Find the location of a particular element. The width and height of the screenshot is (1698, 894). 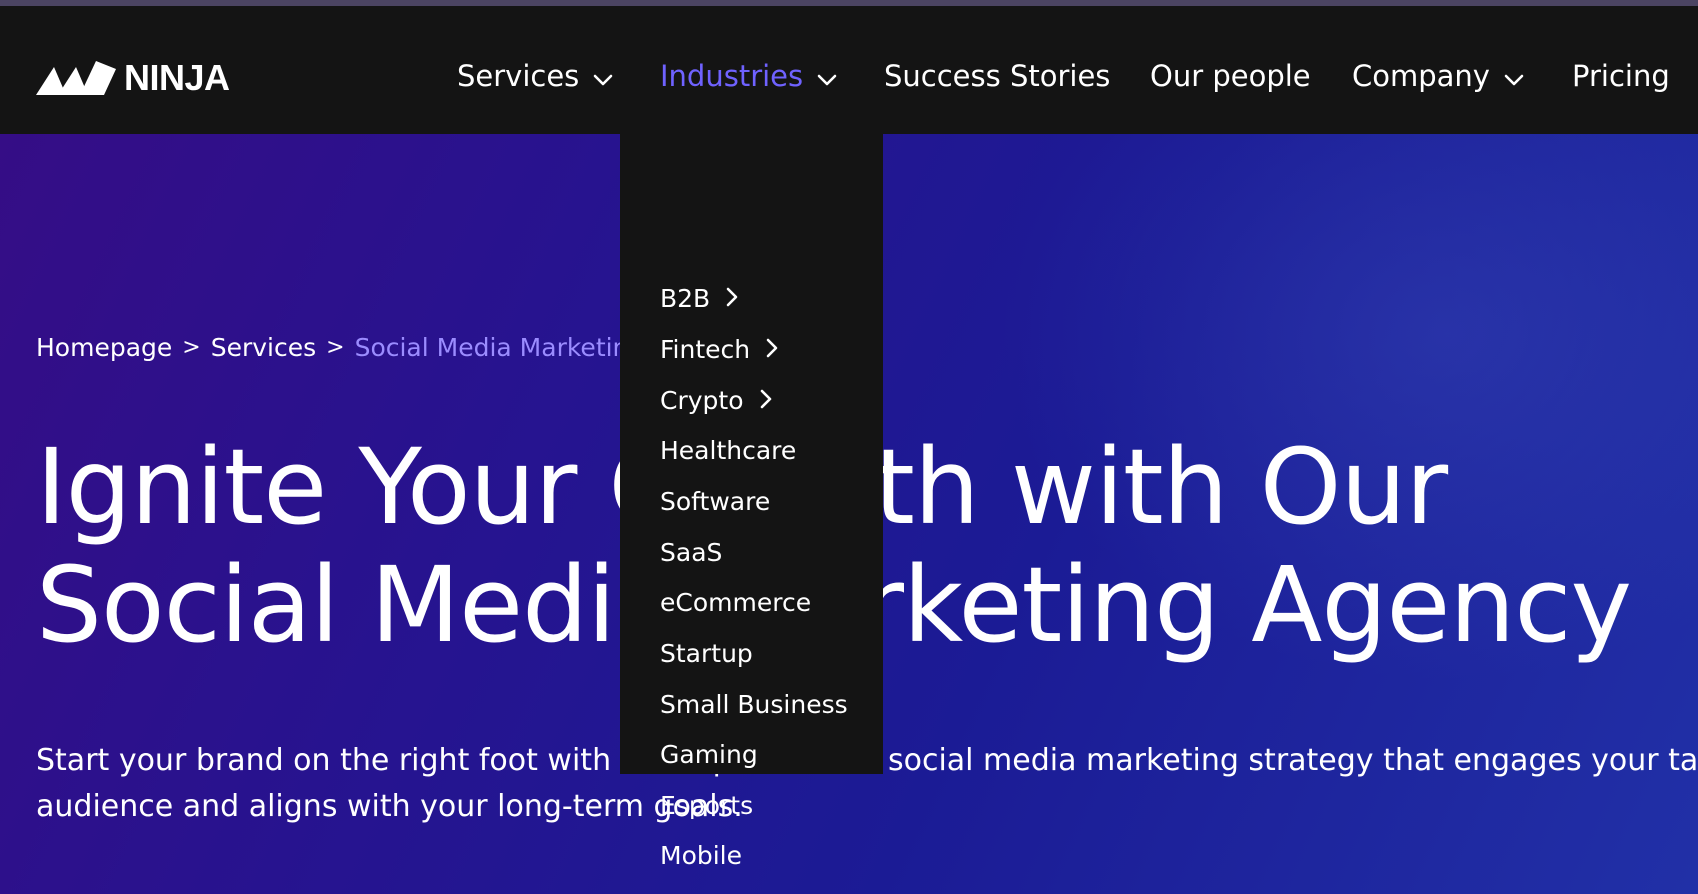

nav-company: Company is located at coordinates (1438, 76).